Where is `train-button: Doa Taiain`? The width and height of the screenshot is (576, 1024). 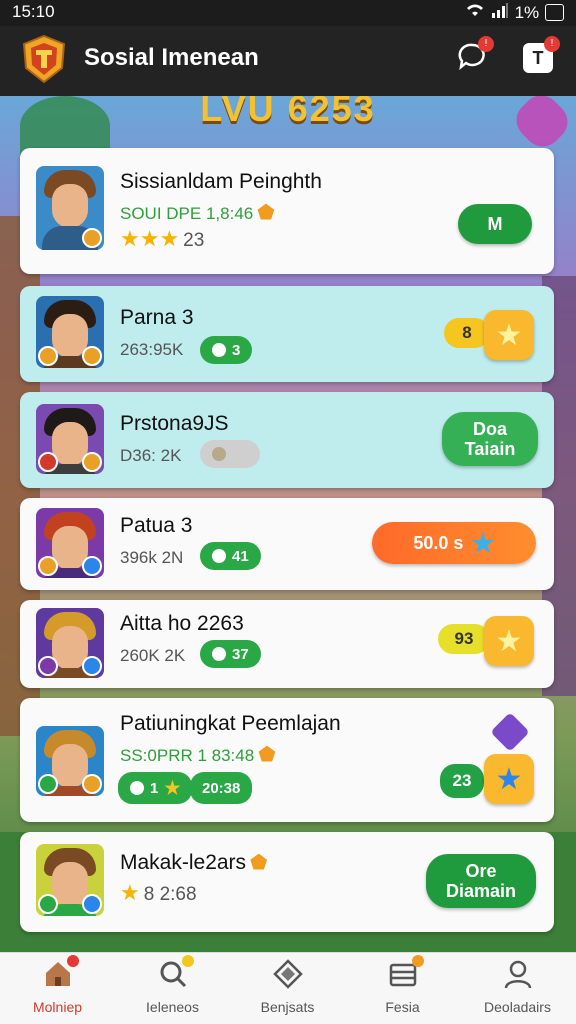 train-button: Doa Taiain is located at coordinates (490, 439).